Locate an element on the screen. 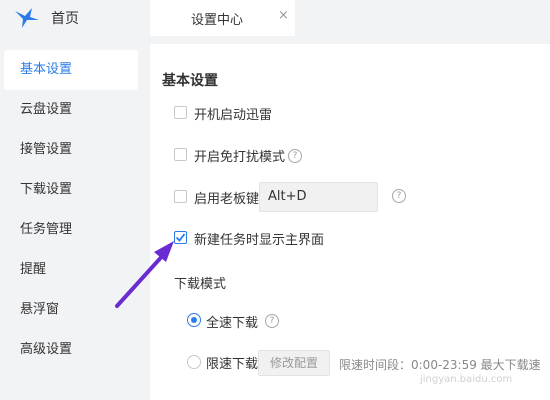  tab-settings-center: 设置中心 × is located at coordinates (222, 18).